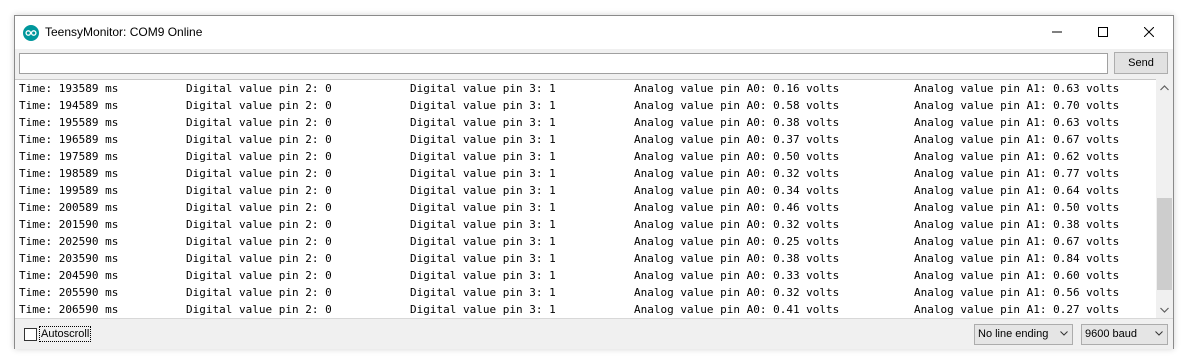 The width and height of the screenshot is (1191, 364). I want to click on maximize-icon, so click(1103, 31).